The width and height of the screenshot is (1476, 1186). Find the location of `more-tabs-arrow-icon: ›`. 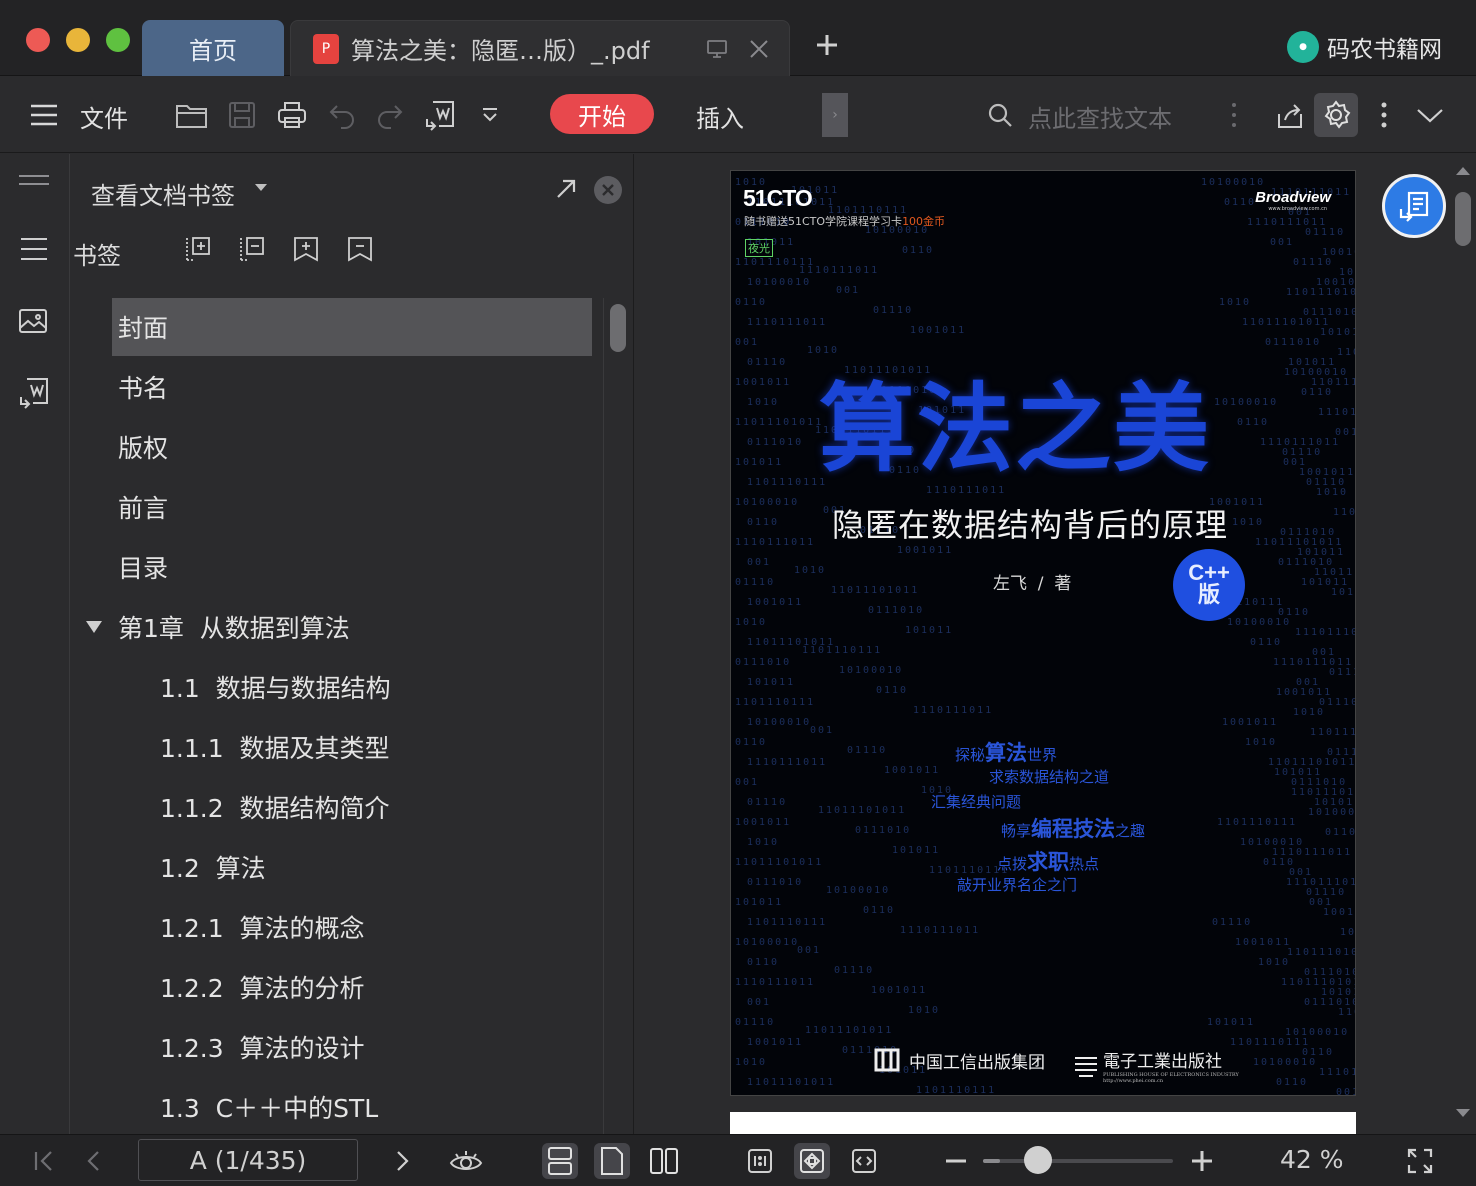

more-tabs-arrow-icon: › is located at coordinates (835, 115).